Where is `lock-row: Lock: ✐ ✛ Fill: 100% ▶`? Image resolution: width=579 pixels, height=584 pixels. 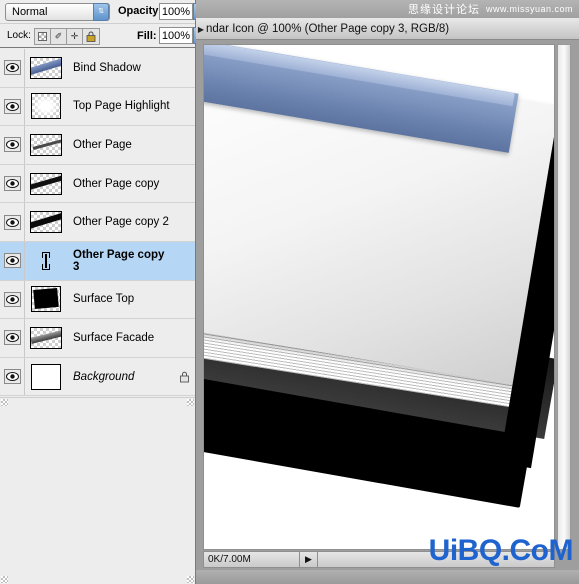
lock-row: Lock: ✐ ✛ Fill: 100% ▶ is located at coordinates (104, 36).